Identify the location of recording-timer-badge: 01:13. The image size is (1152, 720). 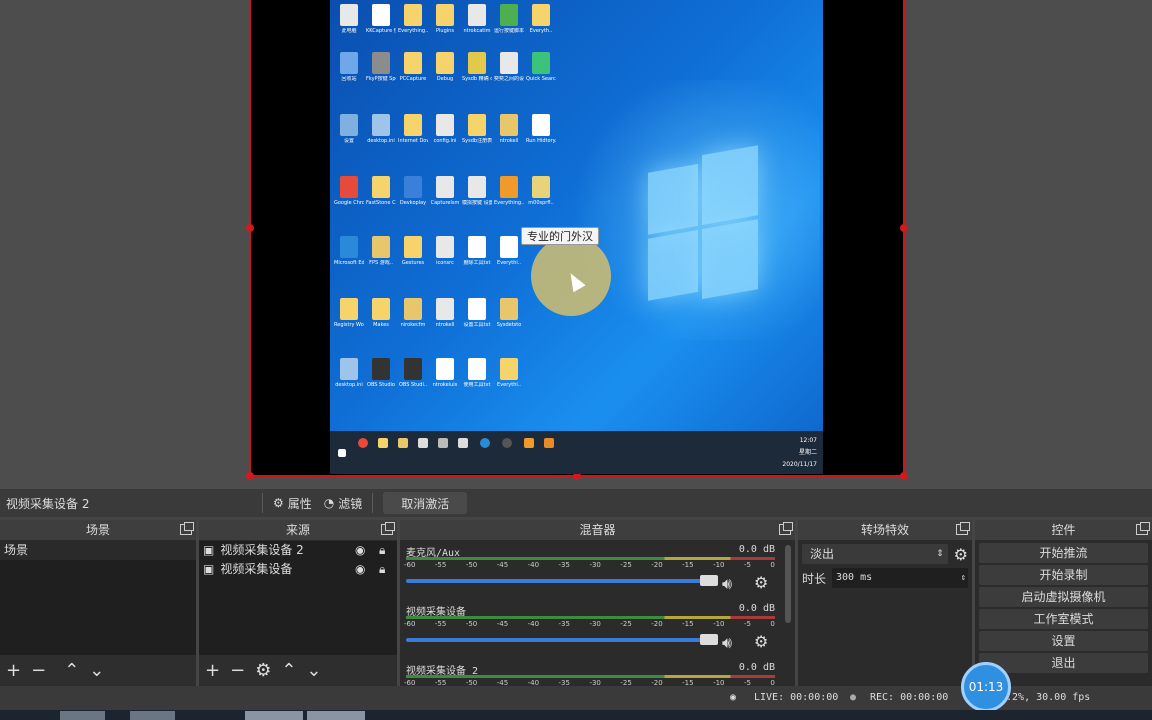
(986, 687).